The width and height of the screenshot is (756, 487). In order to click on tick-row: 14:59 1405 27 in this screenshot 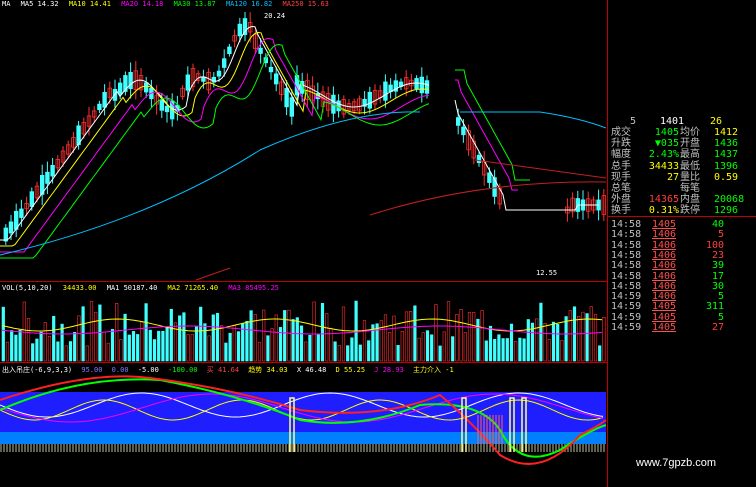, I will do `click(682, 327)`.